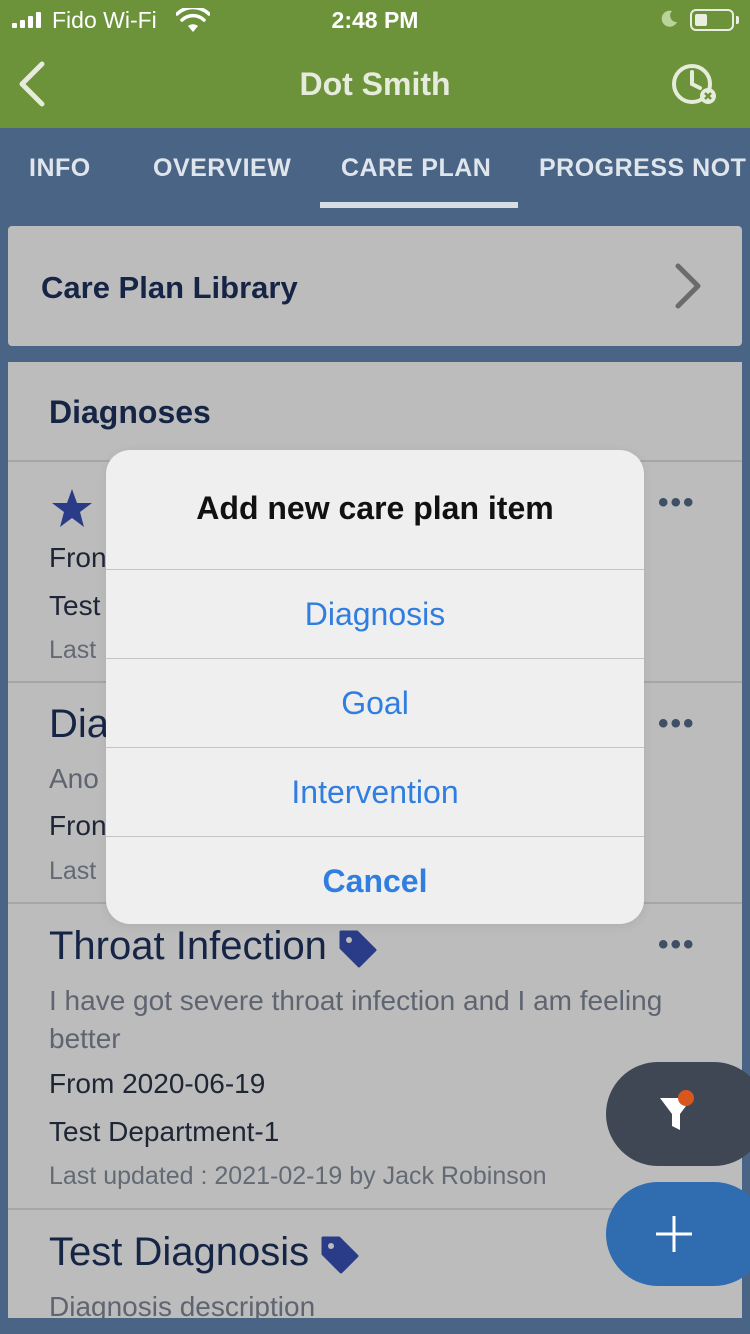 Image resolution: width=750 pixels, height=1334 pixels. What do you see at coordinates (375, 1326) in the screenshot?
I see `bottom-edge` at bounding box center [375, 1326].